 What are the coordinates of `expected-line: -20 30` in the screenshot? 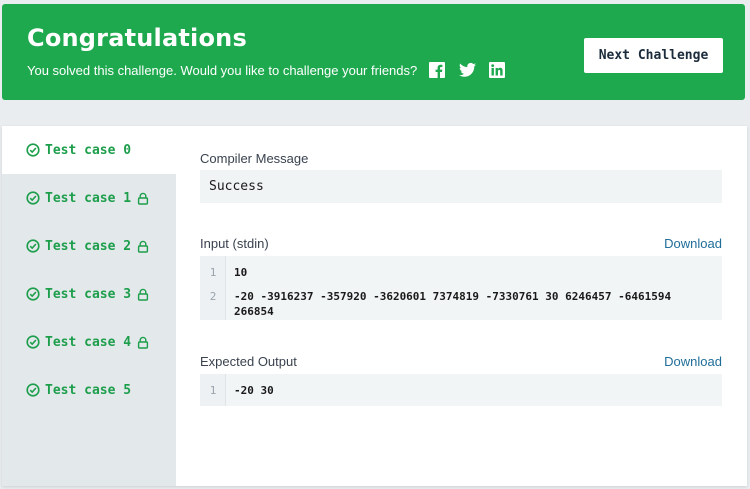 It's located at (254, 390).